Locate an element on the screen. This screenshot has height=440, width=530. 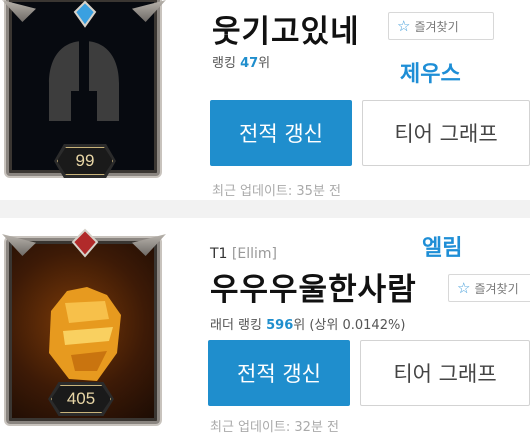
last-updated: 최근 업데이트: 32분 전 is located at coordinates (274, 427).